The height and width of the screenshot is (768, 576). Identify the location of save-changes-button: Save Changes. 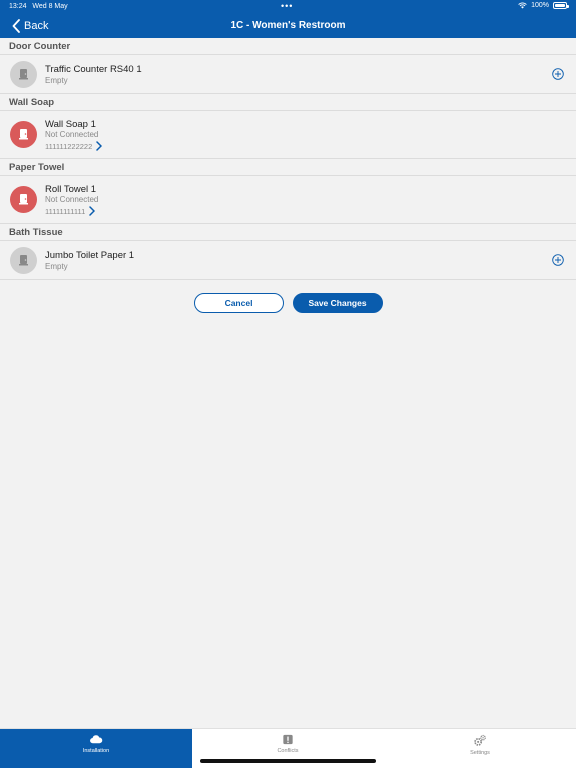
(337, 303).